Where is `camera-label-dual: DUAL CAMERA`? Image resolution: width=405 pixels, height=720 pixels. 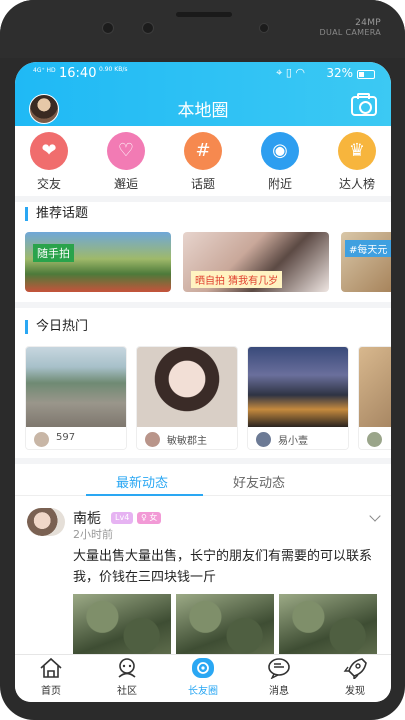 camera-label-dual: DUAL CAMERA is located at coordinates (350, 32).